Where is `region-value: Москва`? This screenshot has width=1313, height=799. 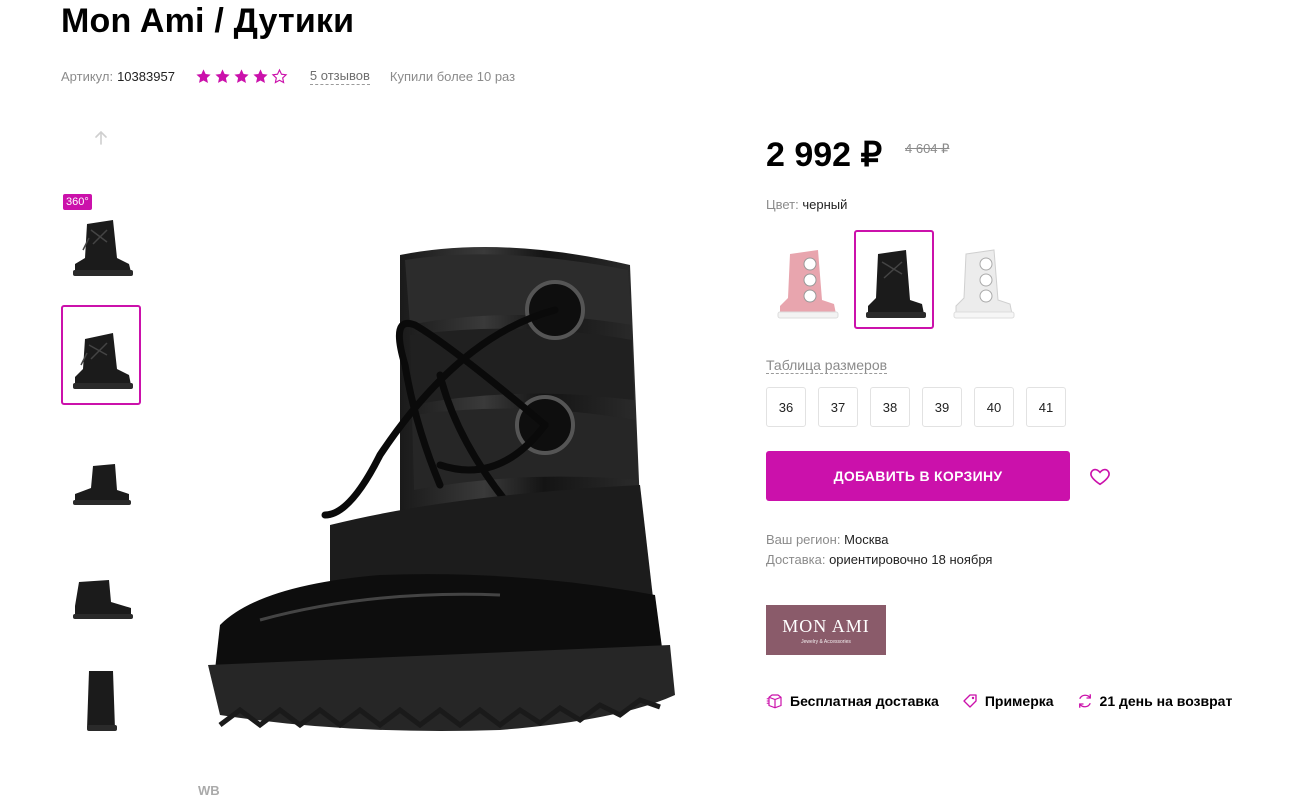 region-value: Москва is located at coordinates (866, 539).